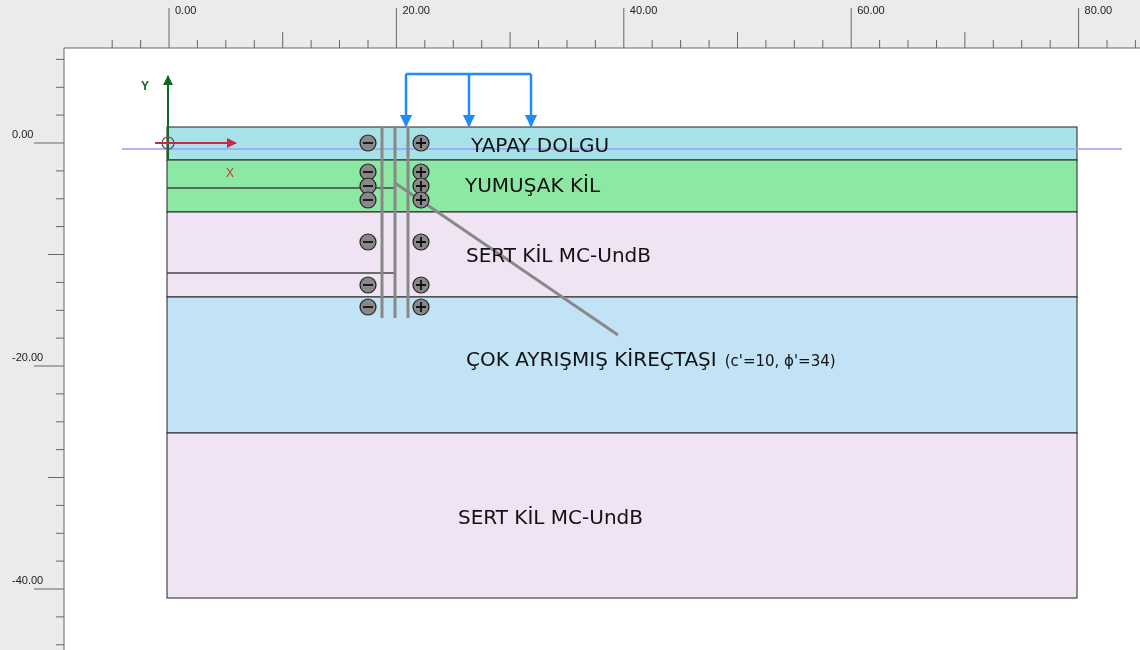 This screenshot has height=650, width=1140. Describe the element at coordinates (230, 173) in the screenshot. I see `axis-label: X` at that location.